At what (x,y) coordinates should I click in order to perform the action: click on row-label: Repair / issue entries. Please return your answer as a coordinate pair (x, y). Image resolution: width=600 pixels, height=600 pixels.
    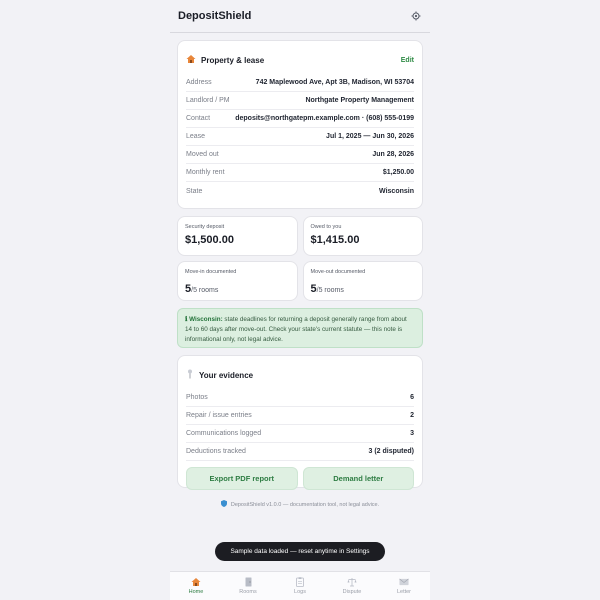
    Looking at the image, I should click on (219, 415).